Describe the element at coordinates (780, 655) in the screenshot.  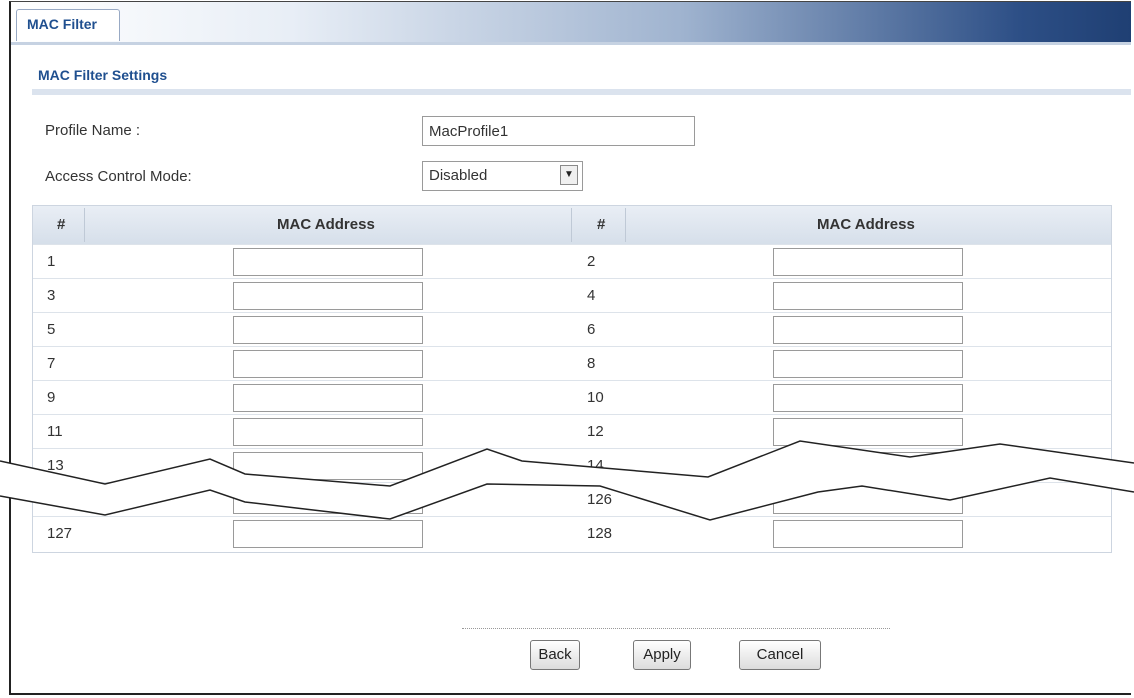
I see `cancel-button: Cancel` at that location.